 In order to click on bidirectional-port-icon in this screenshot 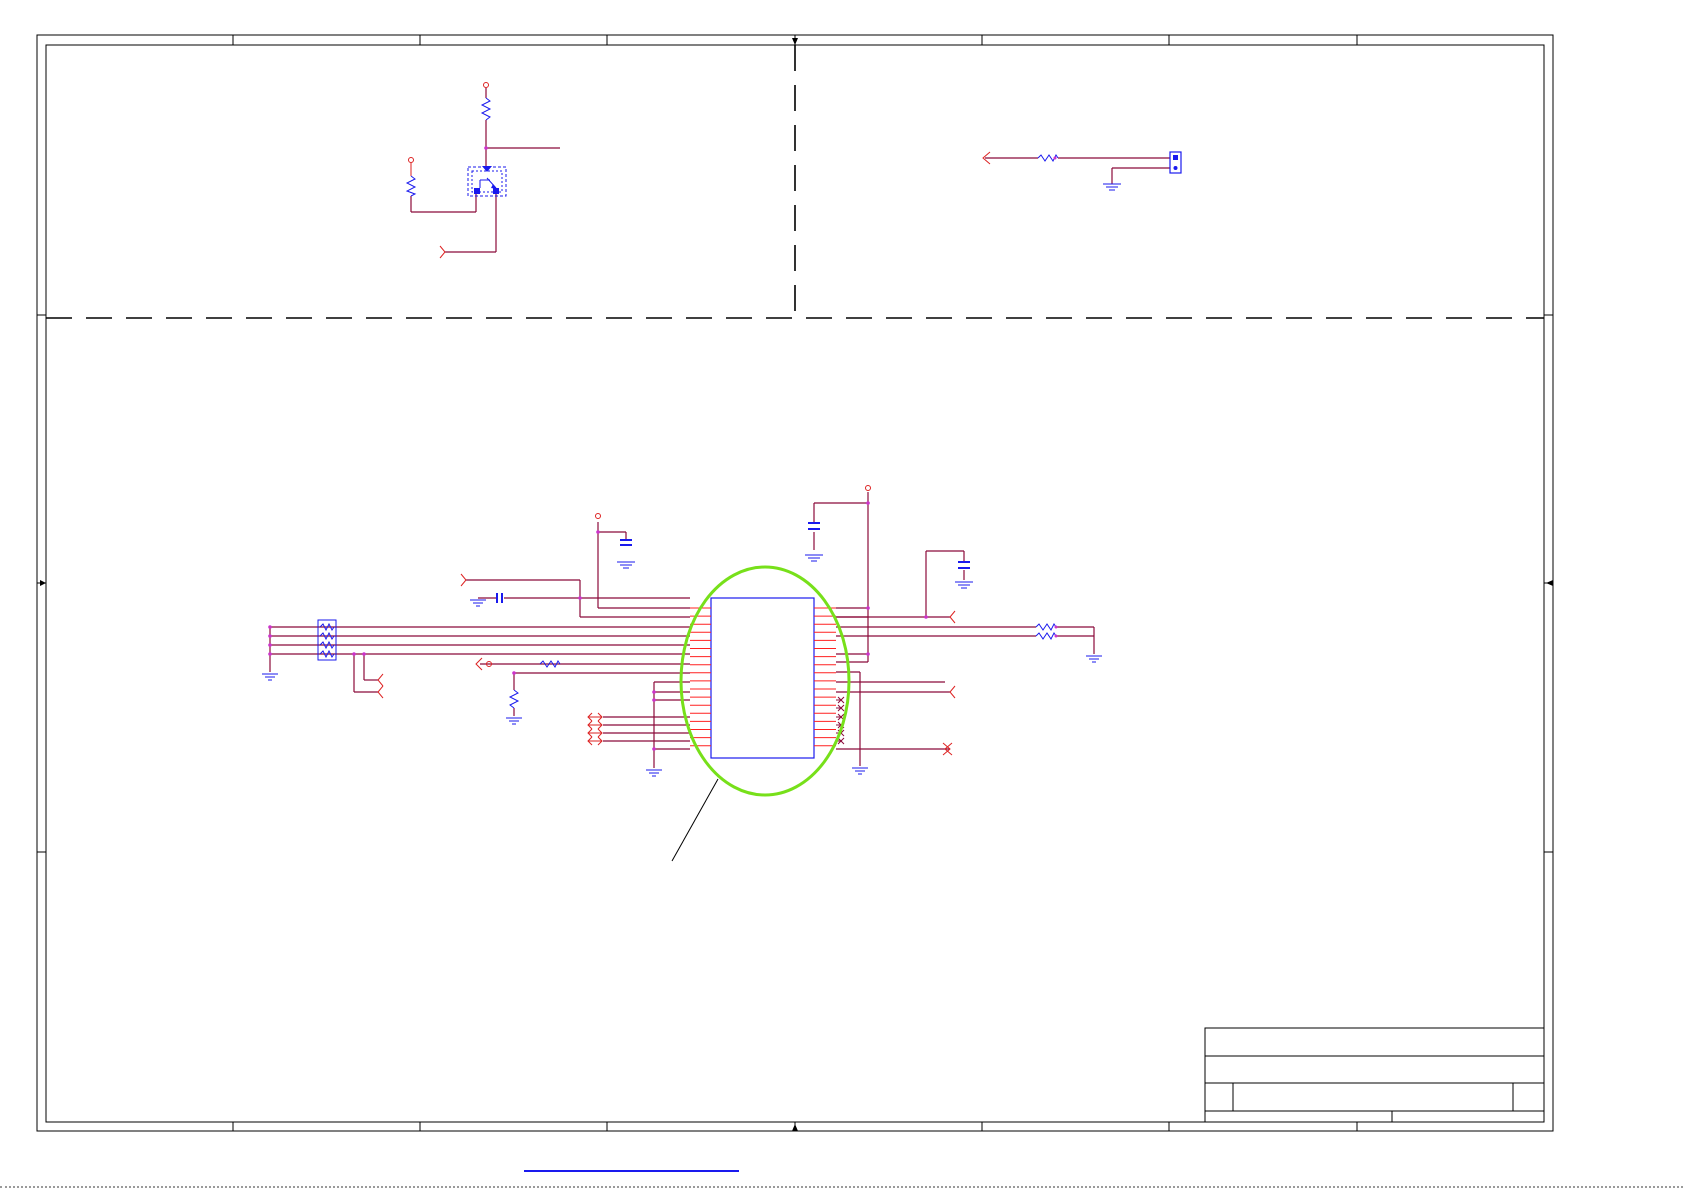, I will do `click(595, 729)`.